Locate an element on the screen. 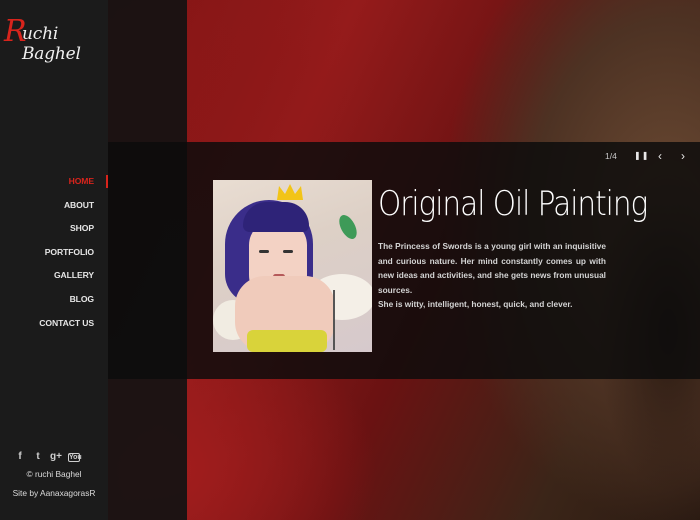 This screenshot has height=520, width=700. thumbnail-bangs is located at coordinates (276, 217).